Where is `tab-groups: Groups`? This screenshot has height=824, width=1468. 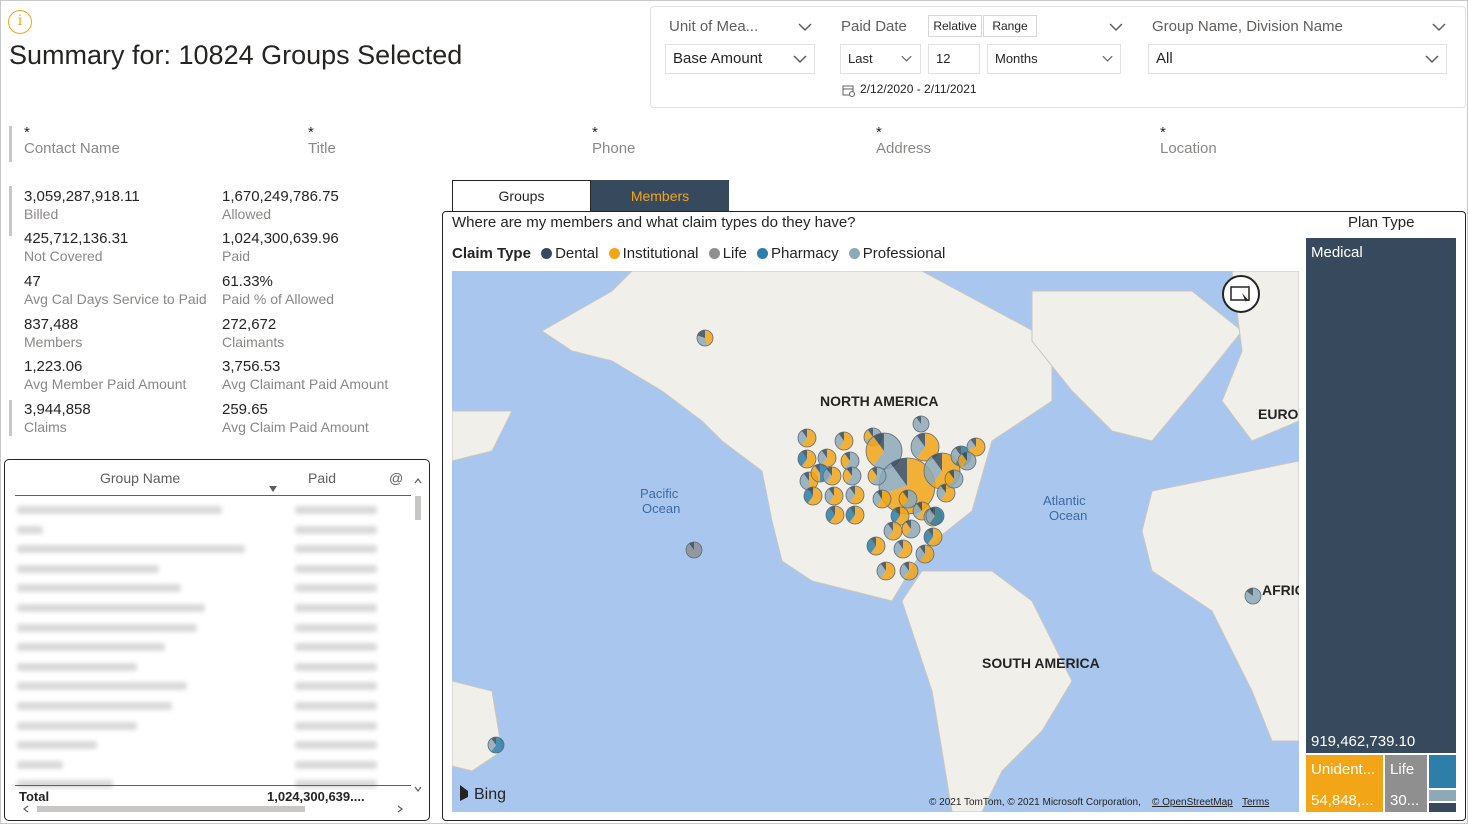 tab-groups: Groups is located at coordinates (521, 196).